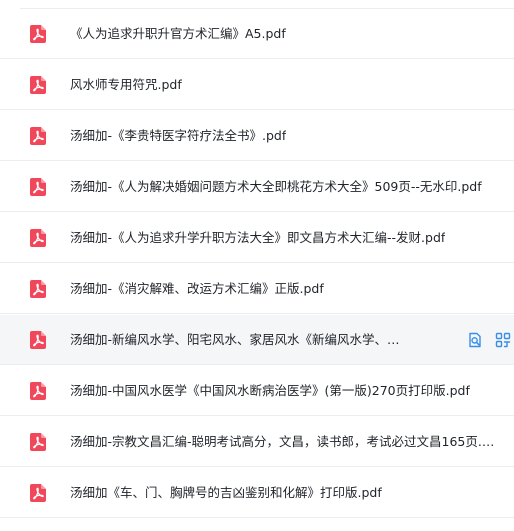 The width and height of the screenshot is (514, 531). I want to click on file-row: 汤细加-《人为追求升学升职方法大全》即文昌方术大汇编--发财.pdf, so click(257, 238).